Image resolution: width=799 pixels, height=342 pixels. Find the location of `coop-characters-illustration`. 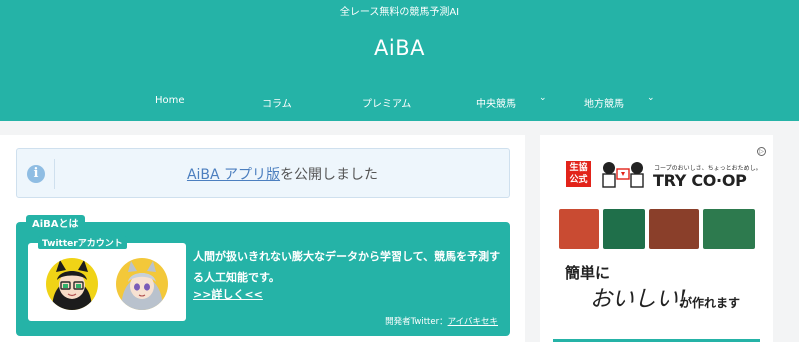

coop-characters-illustration is located at coordinates (623, 175).